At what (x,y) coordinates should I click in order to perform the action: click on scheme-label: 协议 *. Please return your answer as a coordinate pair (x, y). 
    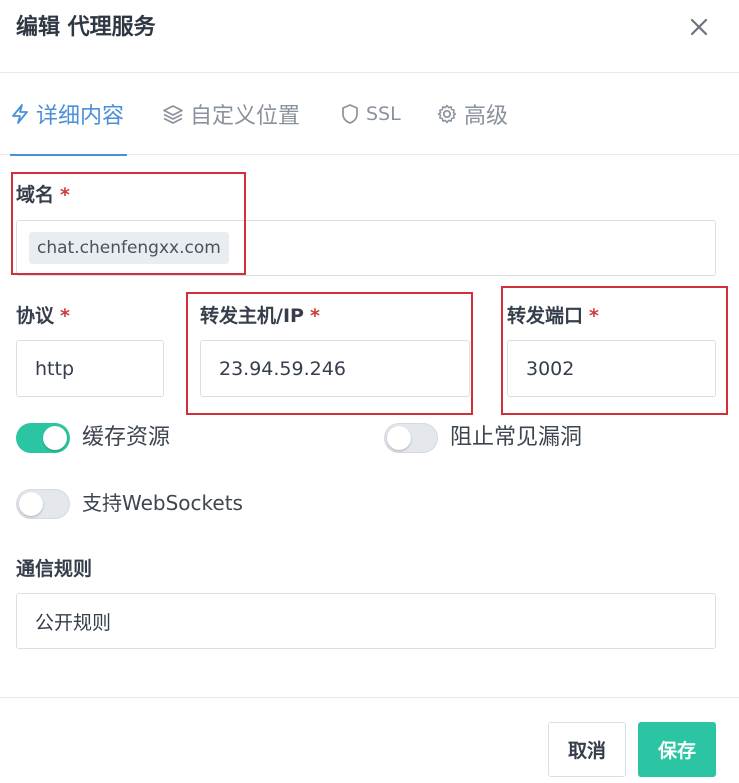
    Looking at the image, I should click on (43, 316).